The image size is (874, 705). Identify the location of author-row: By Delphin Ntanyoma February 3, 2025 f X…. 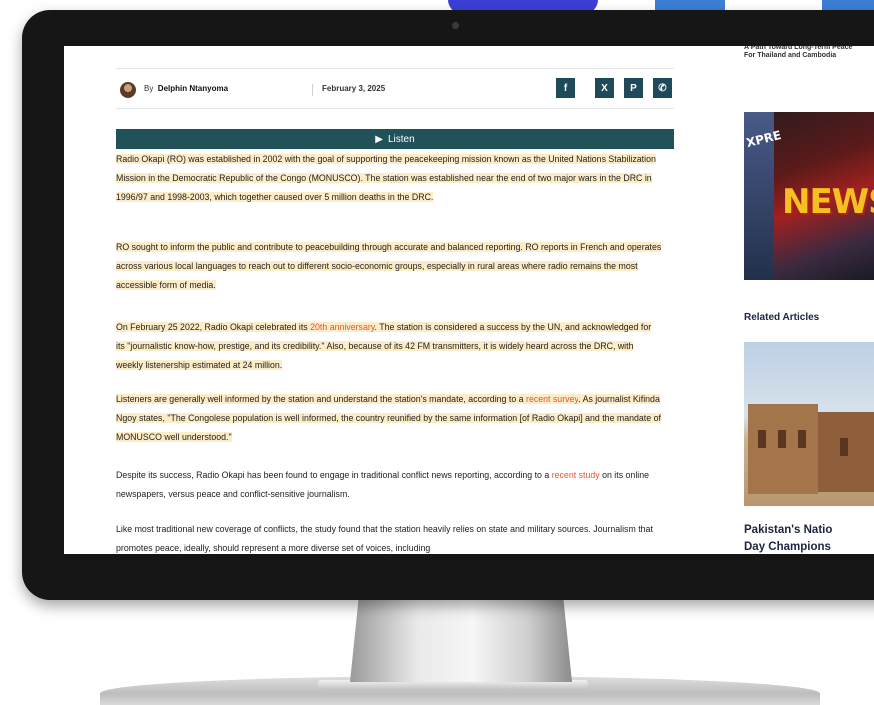
(395, 92).